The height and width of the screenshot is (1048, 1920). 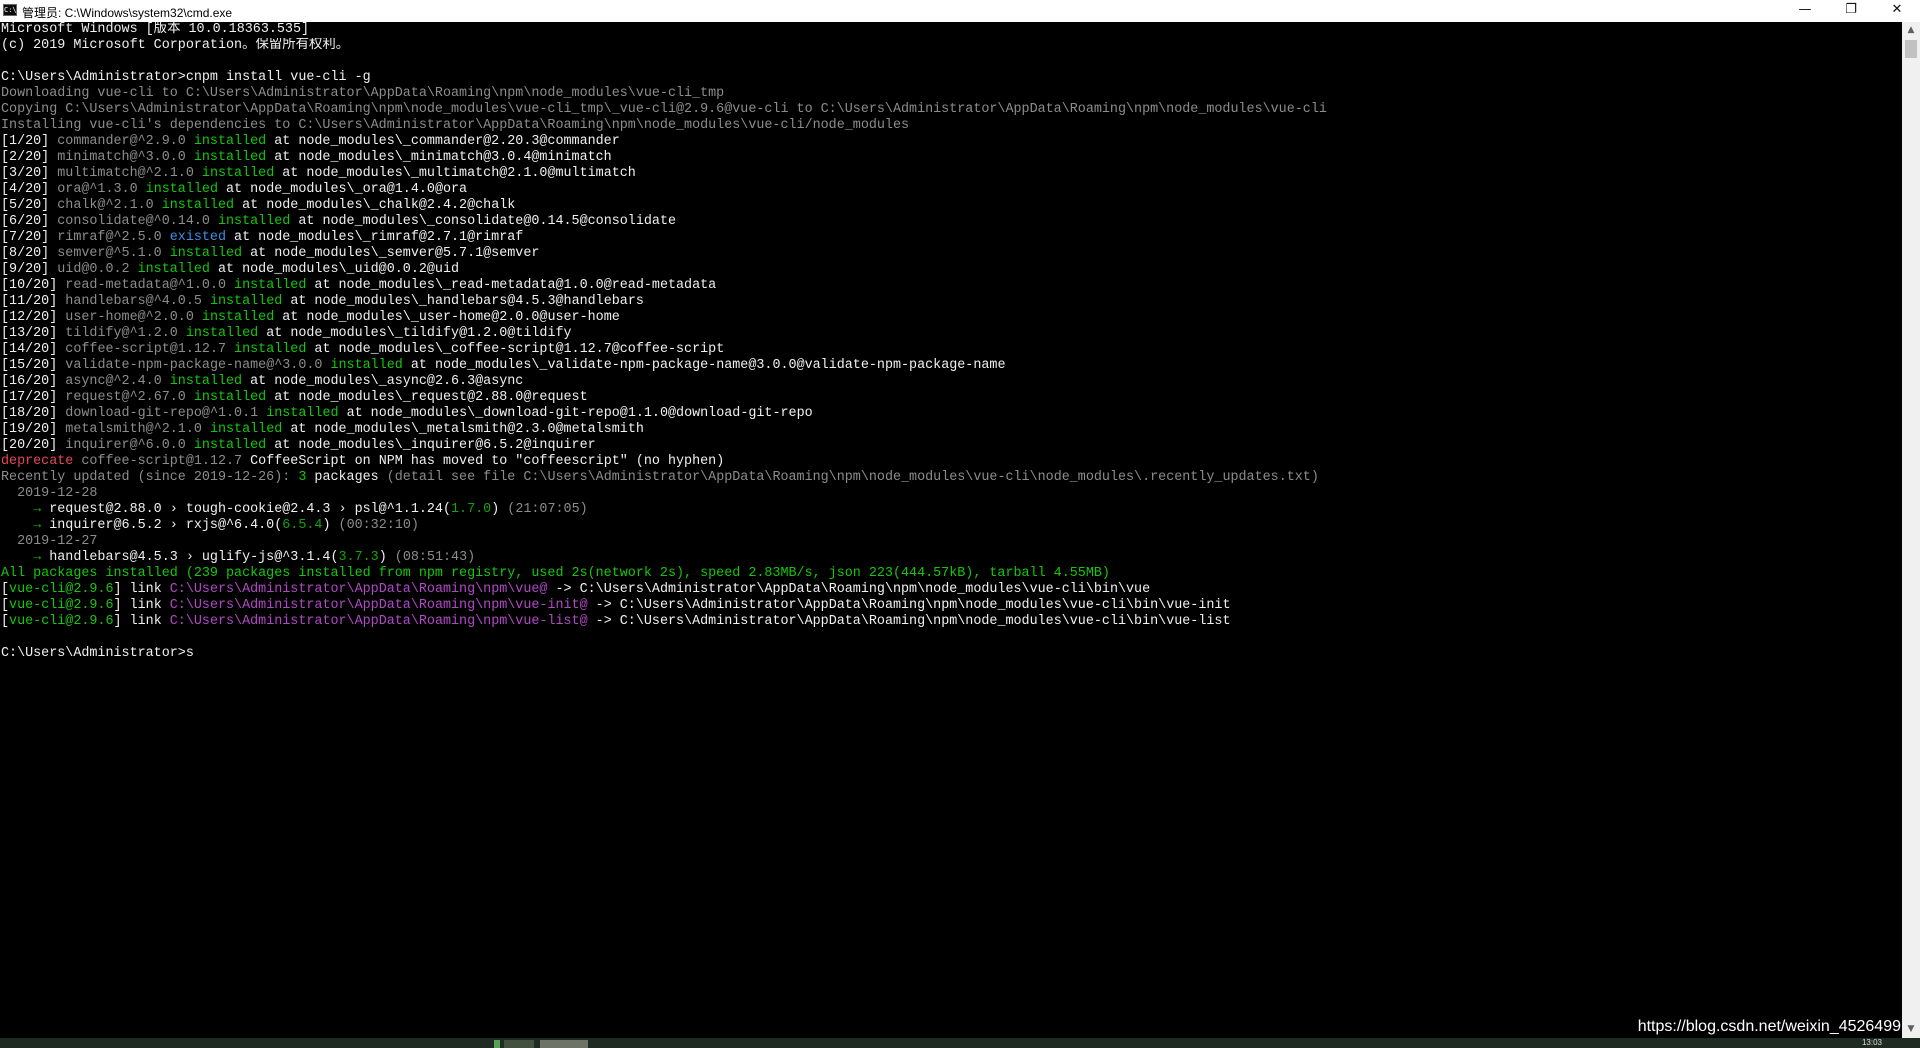 I want to click on close-button: ✕, so click(x=1897, y=11).